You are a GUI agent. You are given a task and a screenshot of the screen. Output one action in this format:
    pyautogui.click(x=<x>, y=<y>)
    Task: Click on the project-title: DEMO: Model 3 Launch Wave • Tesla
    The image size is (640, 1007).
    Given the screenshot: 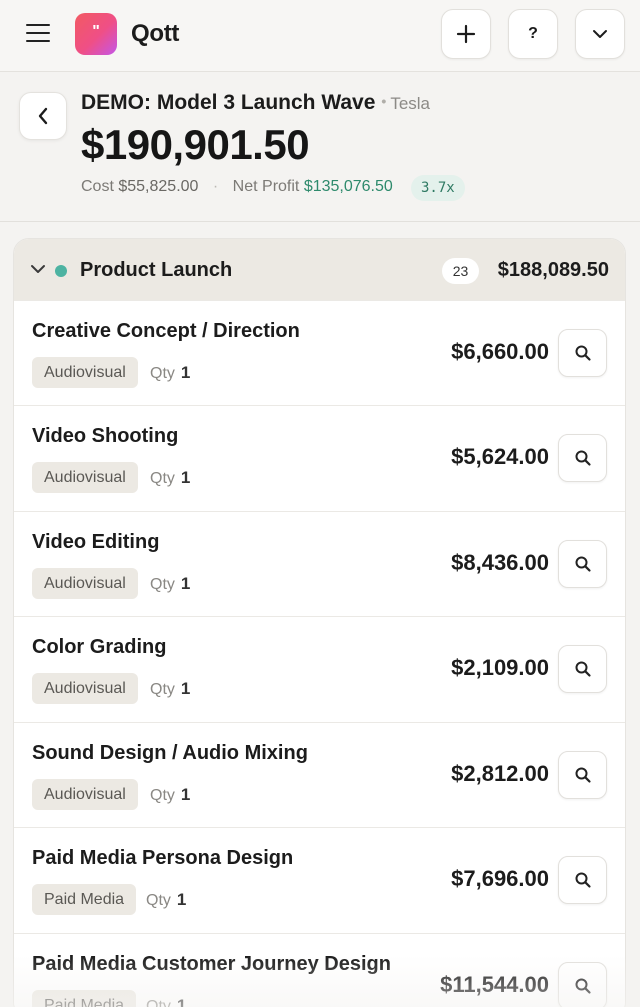 What is the action you would take?
    pyautogui.click(x=255, y=103)
    